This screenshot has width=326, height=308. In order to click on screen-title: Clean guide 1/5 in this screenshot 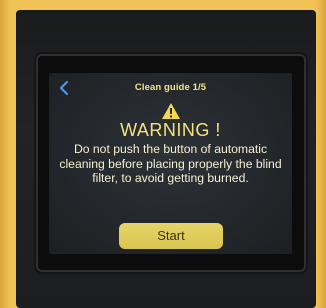, I will do `click(170, 87)`.